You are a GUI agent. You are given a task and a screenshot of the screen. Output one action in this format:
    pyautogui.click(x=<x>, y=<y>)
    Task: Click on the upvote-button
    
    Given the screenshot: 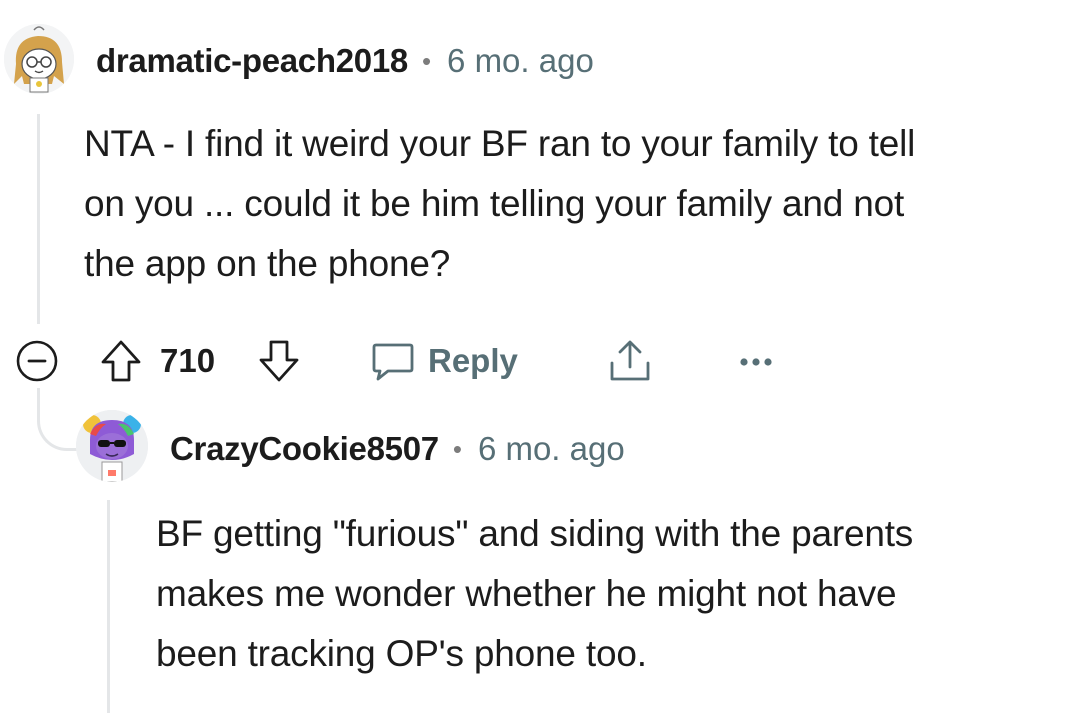 What is the action you would take?
    pyautogui.click(x=121, y=361)
    